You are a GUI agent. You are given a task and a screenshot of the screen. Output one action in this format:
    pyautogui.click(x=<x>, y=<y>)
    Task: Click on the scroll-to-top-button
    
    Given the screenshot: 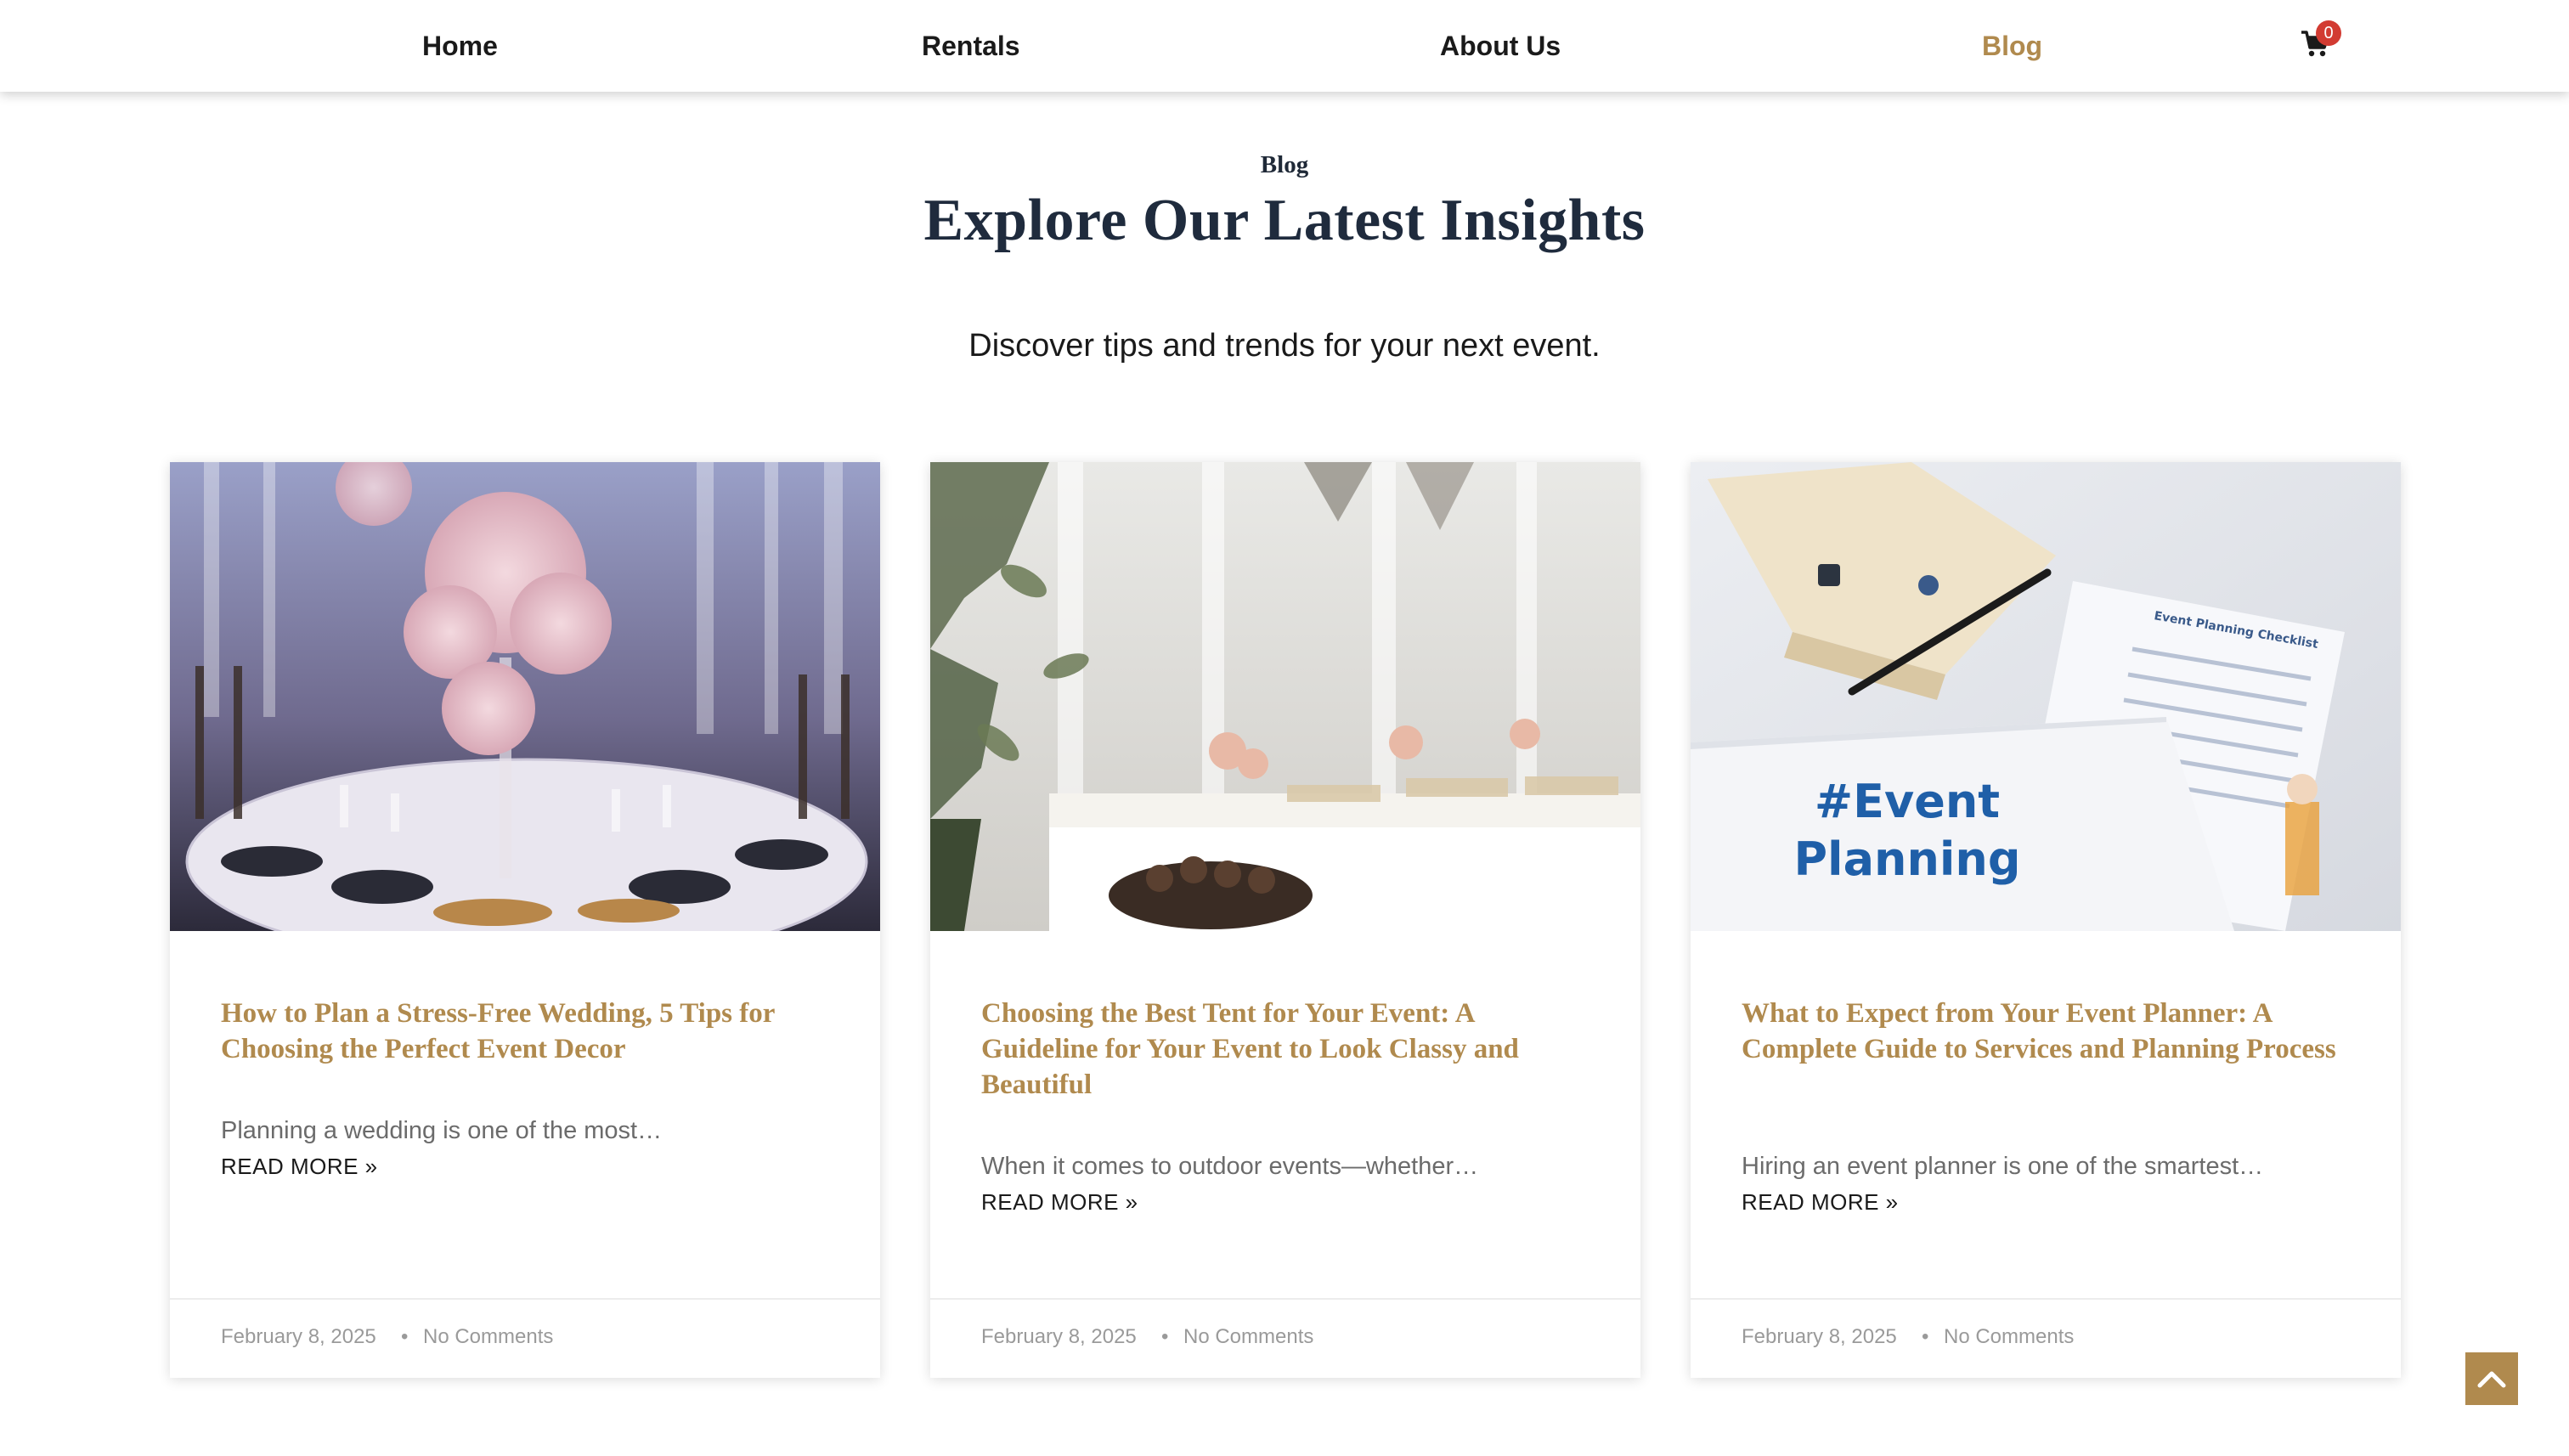 What is the action you would take?
    pyautogui.click(x=2492, y=1378)
    